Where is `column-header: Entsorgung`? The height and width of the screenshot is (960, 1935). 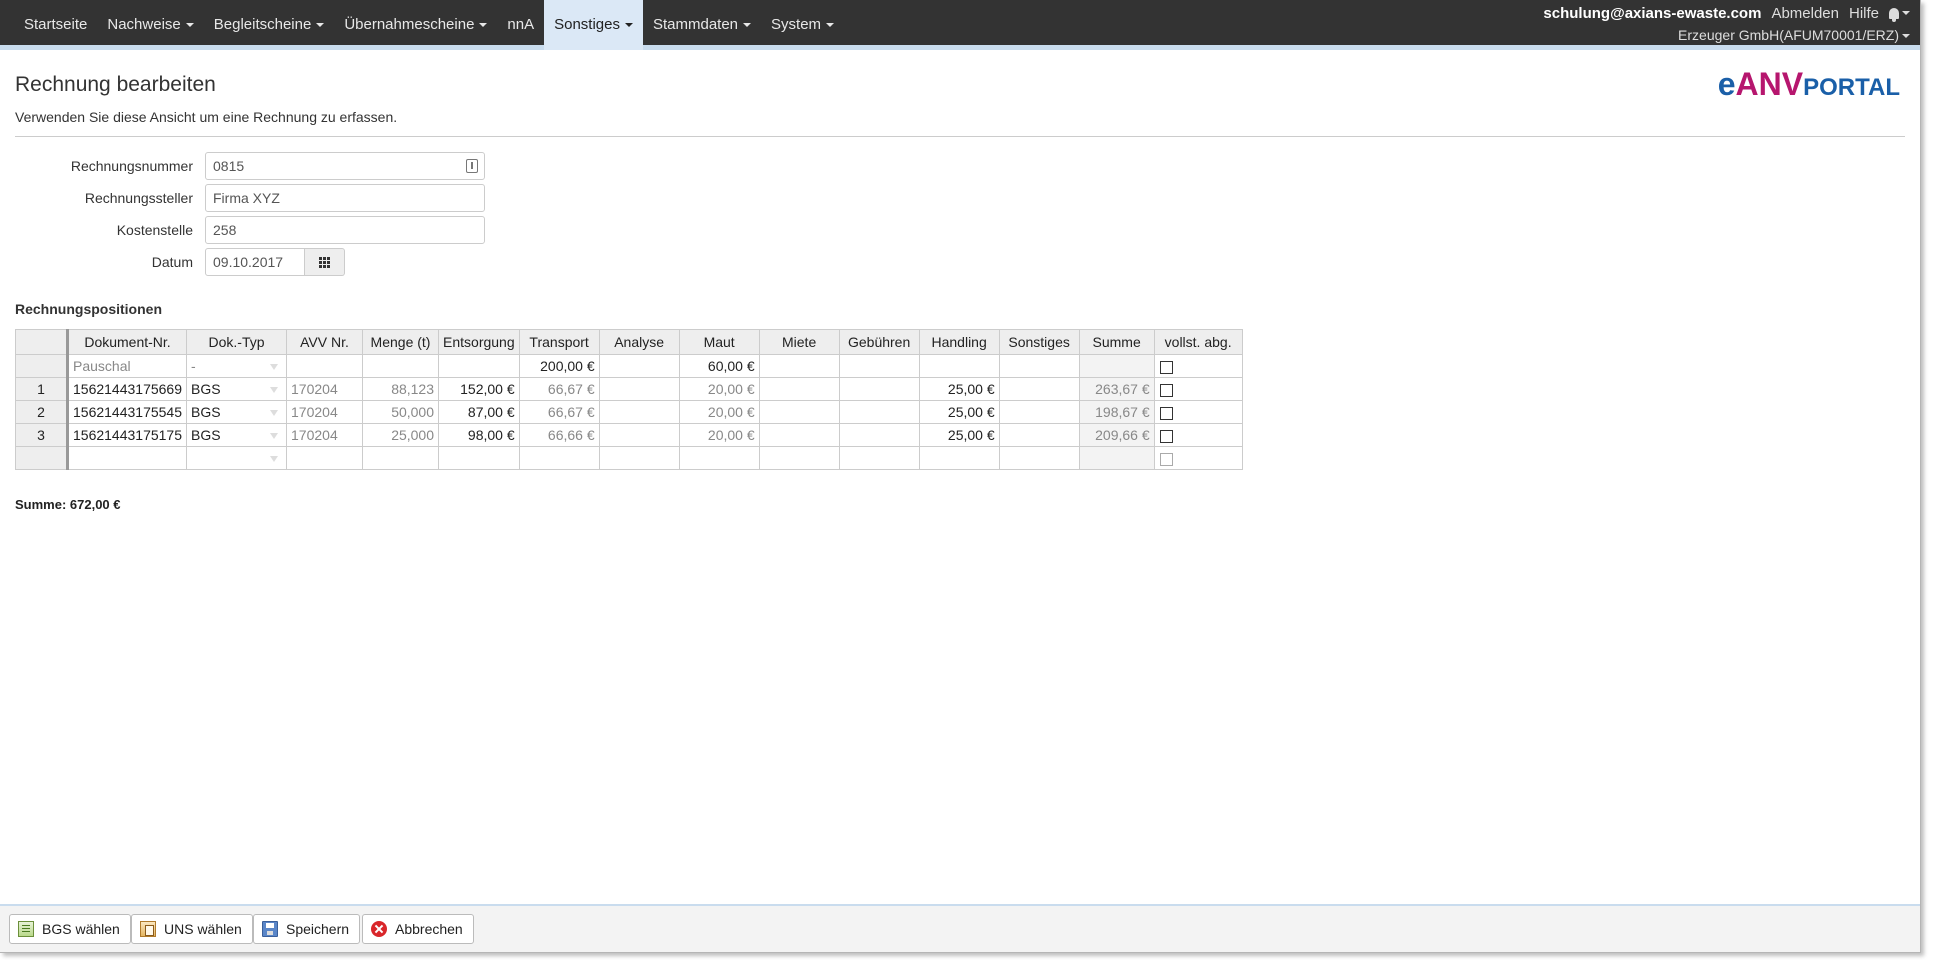
column-header: Entsorgung is located at coordinates (479, 342).